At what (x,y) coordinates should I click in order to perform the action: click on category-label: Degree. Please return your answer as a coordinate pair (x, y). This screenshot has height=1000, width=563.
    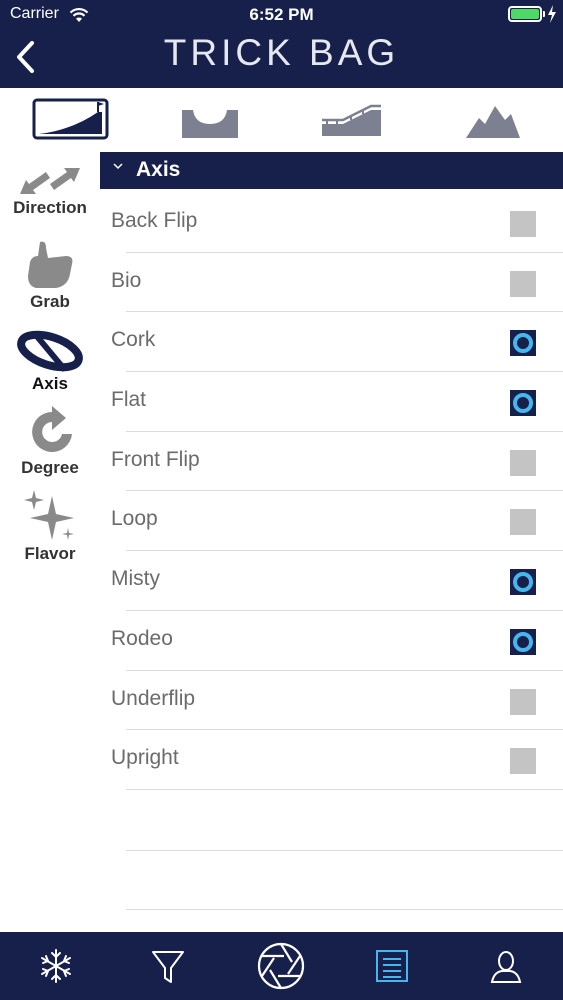
    Looking at the image, I should click on (50, 467).